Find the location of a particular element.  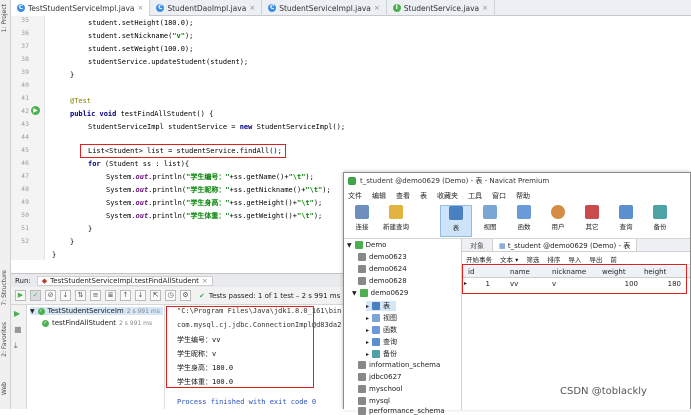

begin-transaction-button: 开始事务 is located at coordinates (479, 259).